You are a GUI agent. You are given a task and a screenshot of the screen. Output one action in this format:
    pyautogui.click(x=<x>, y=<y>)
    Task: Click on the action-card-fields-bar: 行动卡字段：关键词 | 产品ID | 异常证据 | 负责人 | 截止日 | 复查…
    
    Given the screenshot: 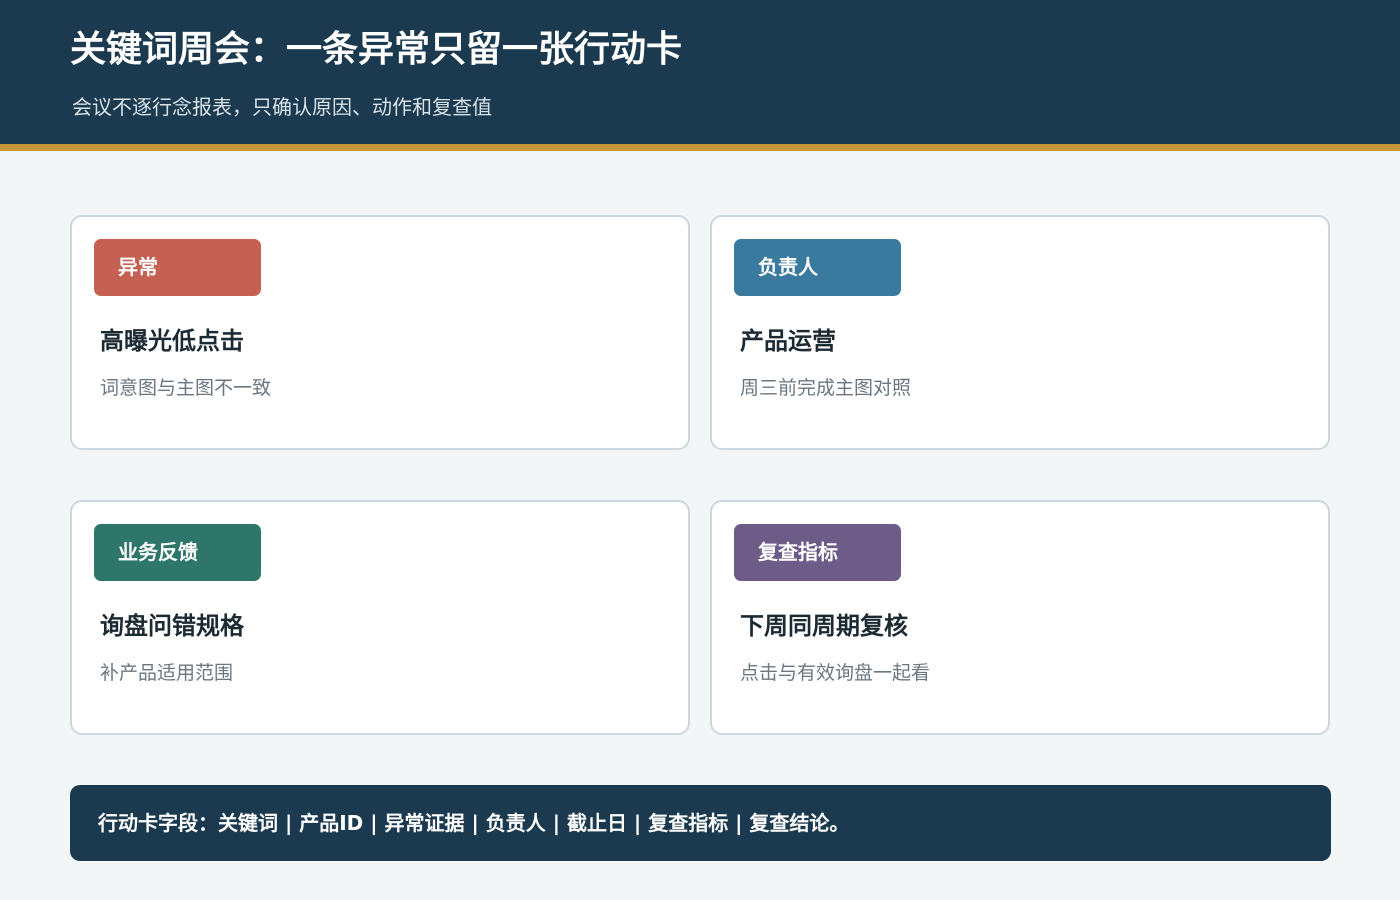 What is the action you would take?
    pyautogui.click(x=700, y=823)
    